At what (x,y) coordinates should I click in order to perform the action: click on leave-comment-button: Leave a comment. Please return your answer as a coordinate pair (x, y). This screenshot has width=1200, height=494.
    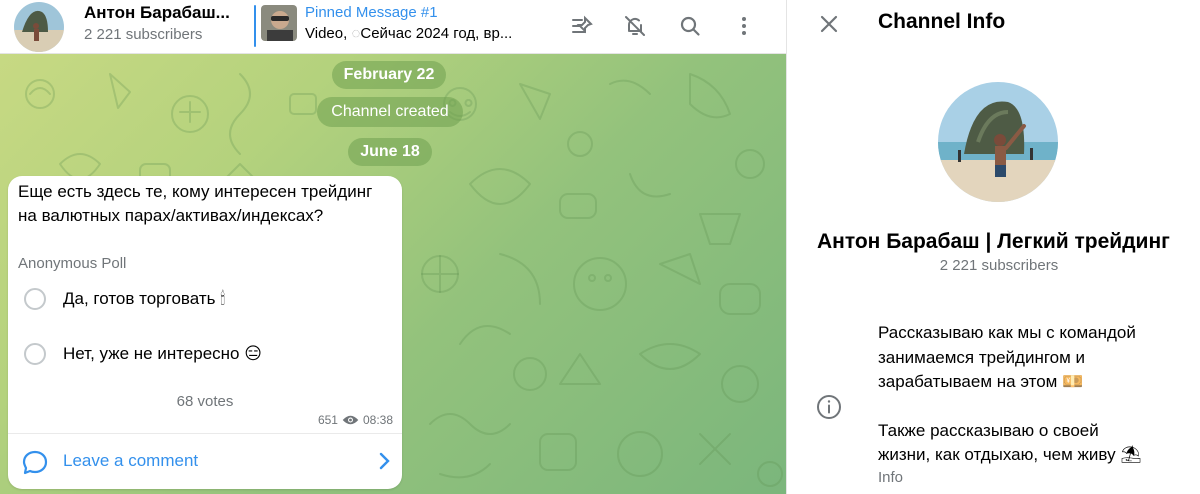
    Looking at the image, I should click on (205, 461).